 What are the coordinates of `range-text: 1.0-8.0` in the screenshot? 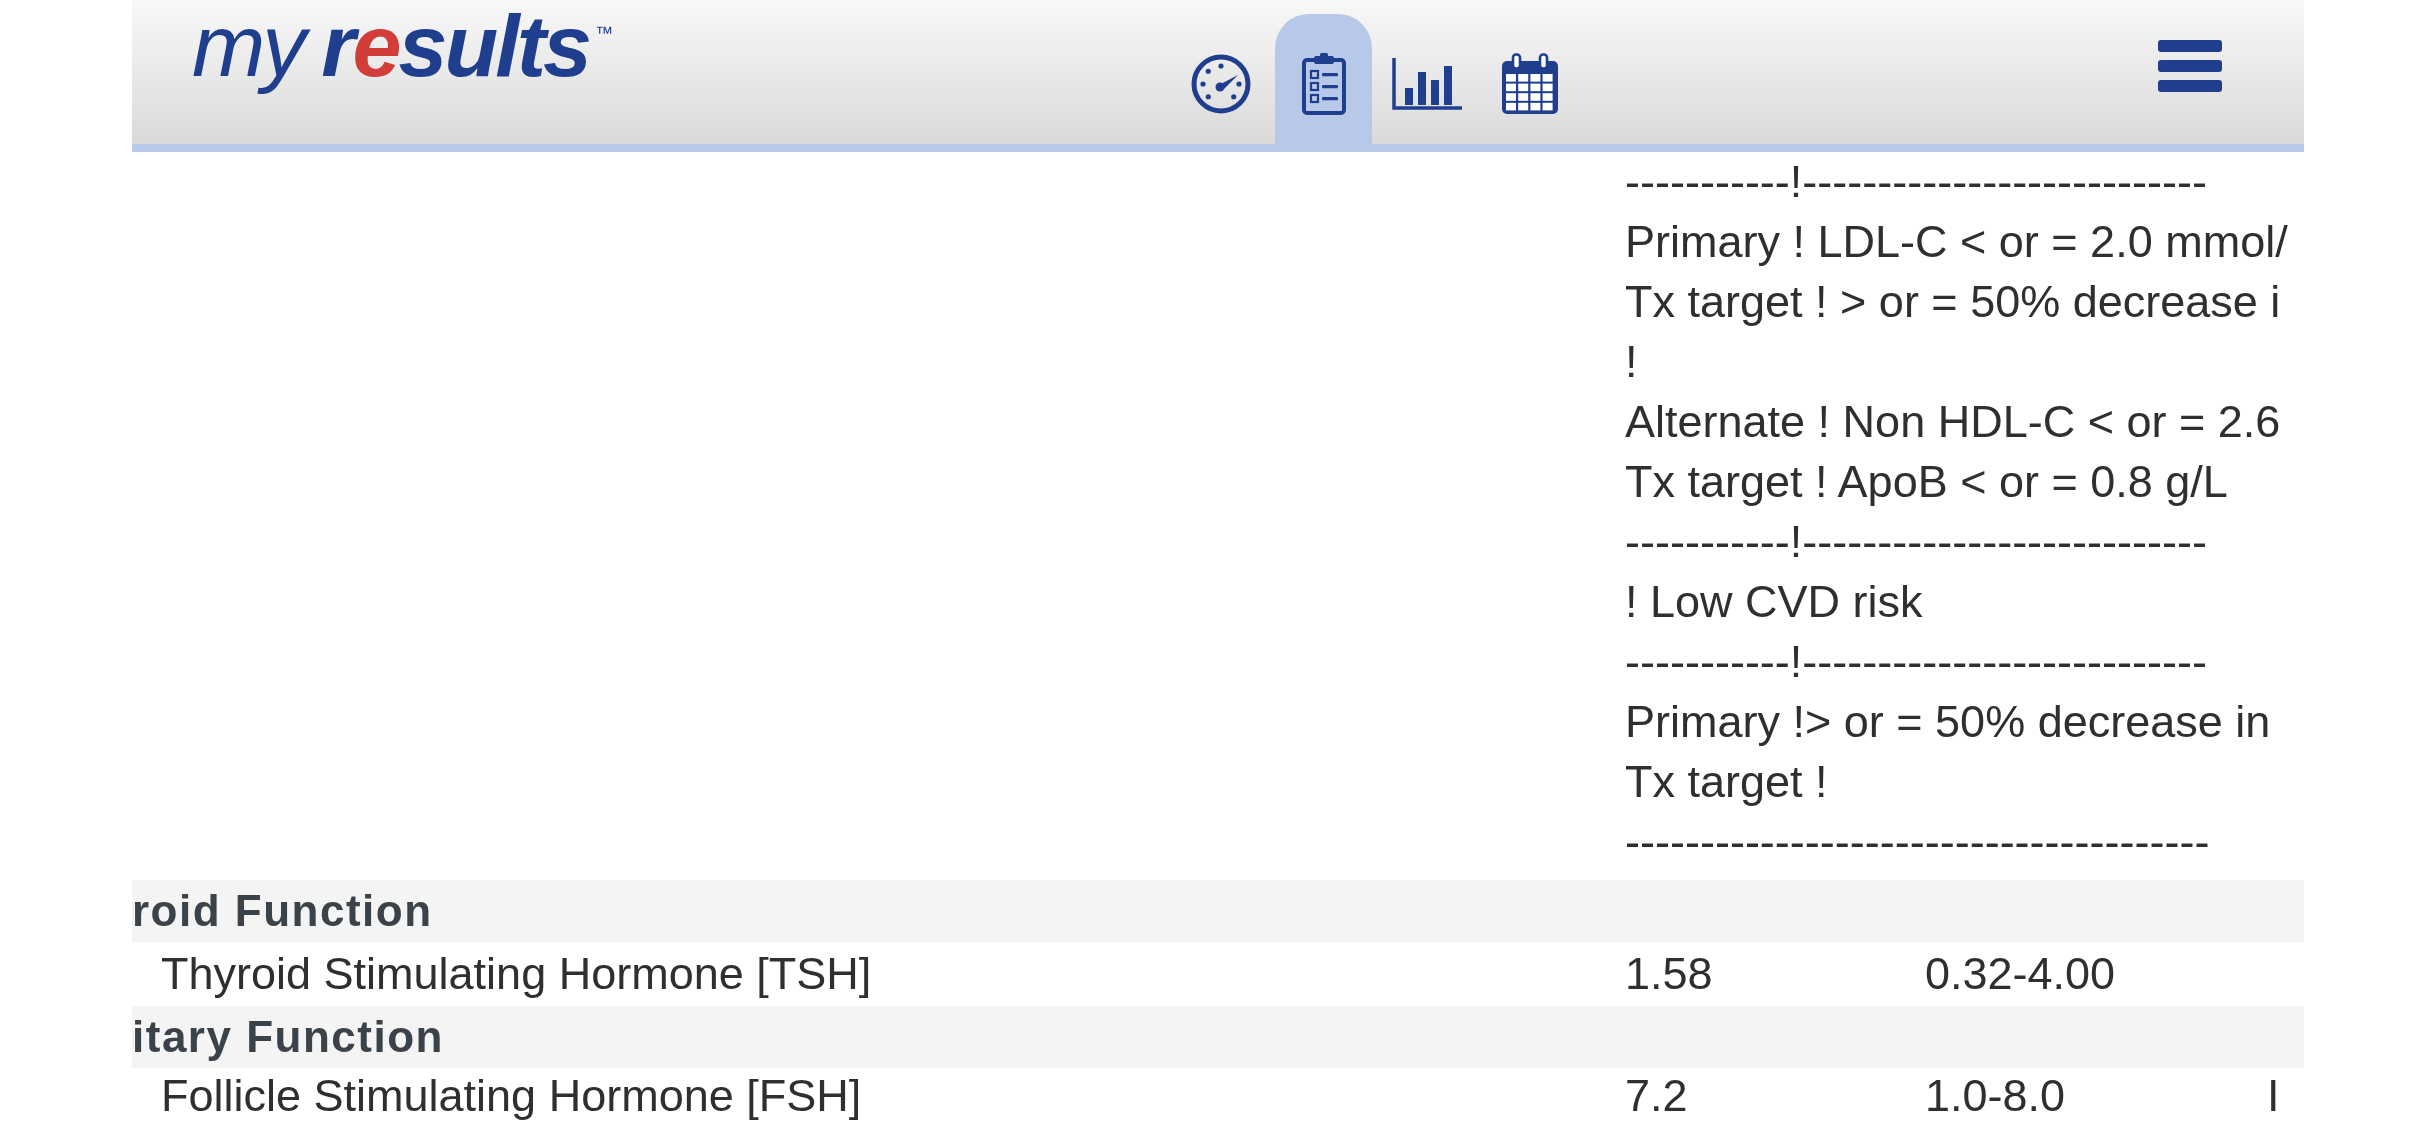 It's located at (1995, 1096).